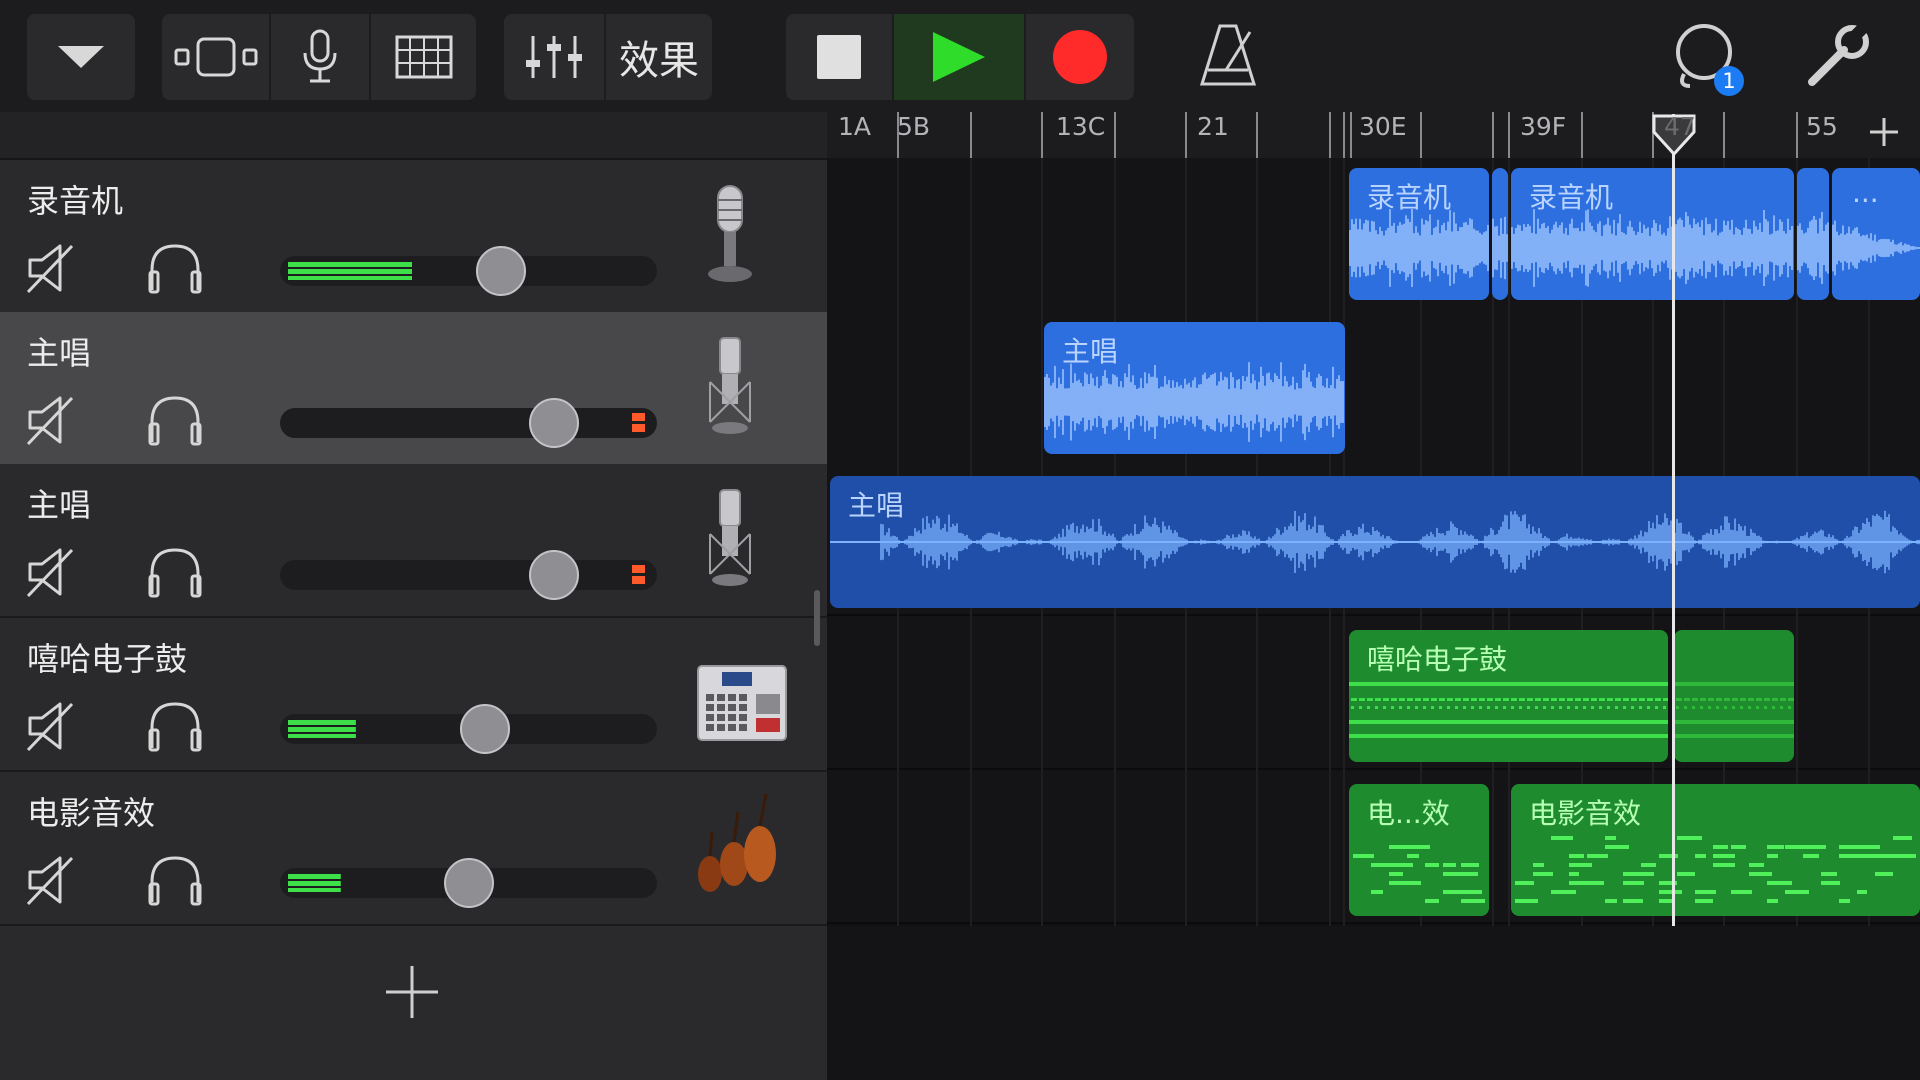  I want to click on play-button, so click(959, 57).